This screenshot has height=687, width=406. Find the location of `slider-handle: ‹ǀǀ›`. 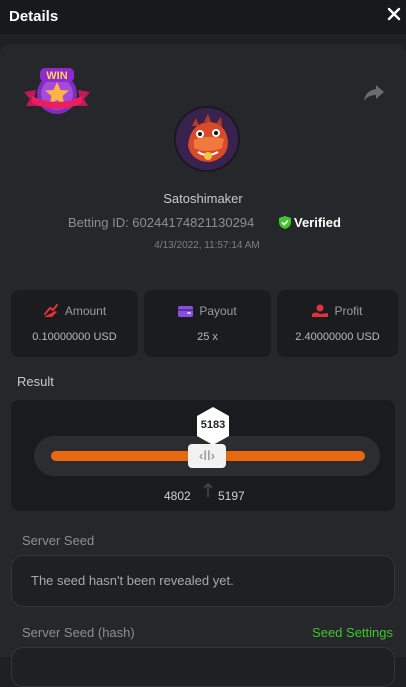

slider-handle: ‹ǀǀ› is located at coordinates (207, 456).